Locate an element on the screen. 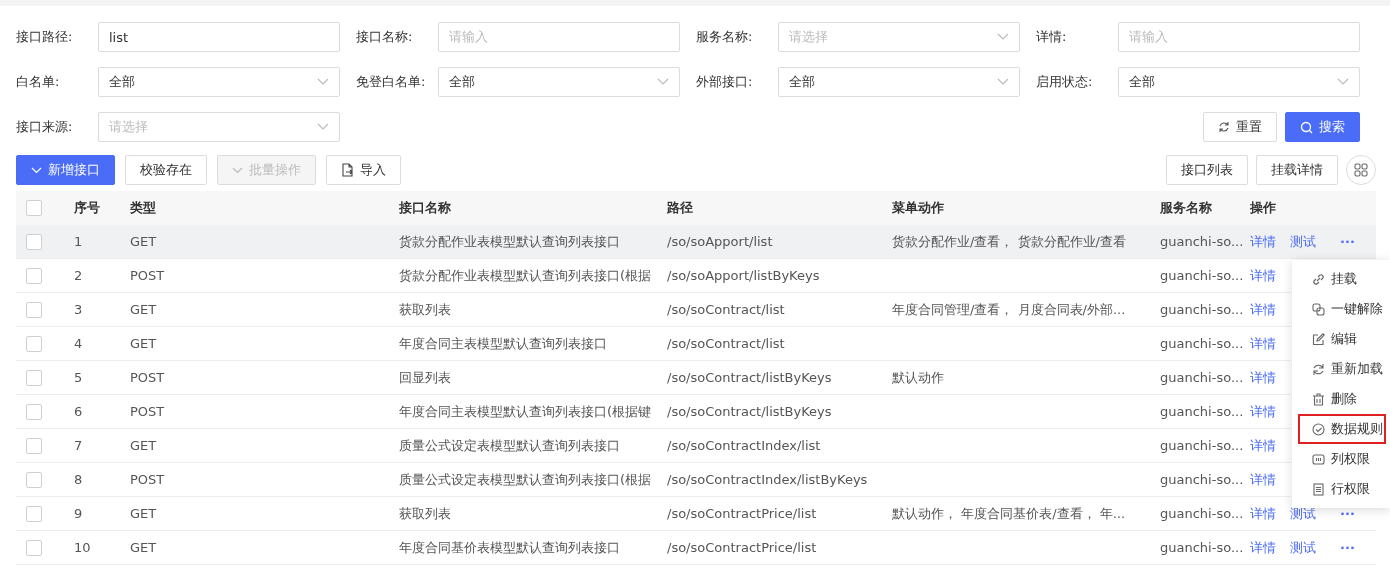  column-header: 接口名称 is located at coordinates (425, 208).